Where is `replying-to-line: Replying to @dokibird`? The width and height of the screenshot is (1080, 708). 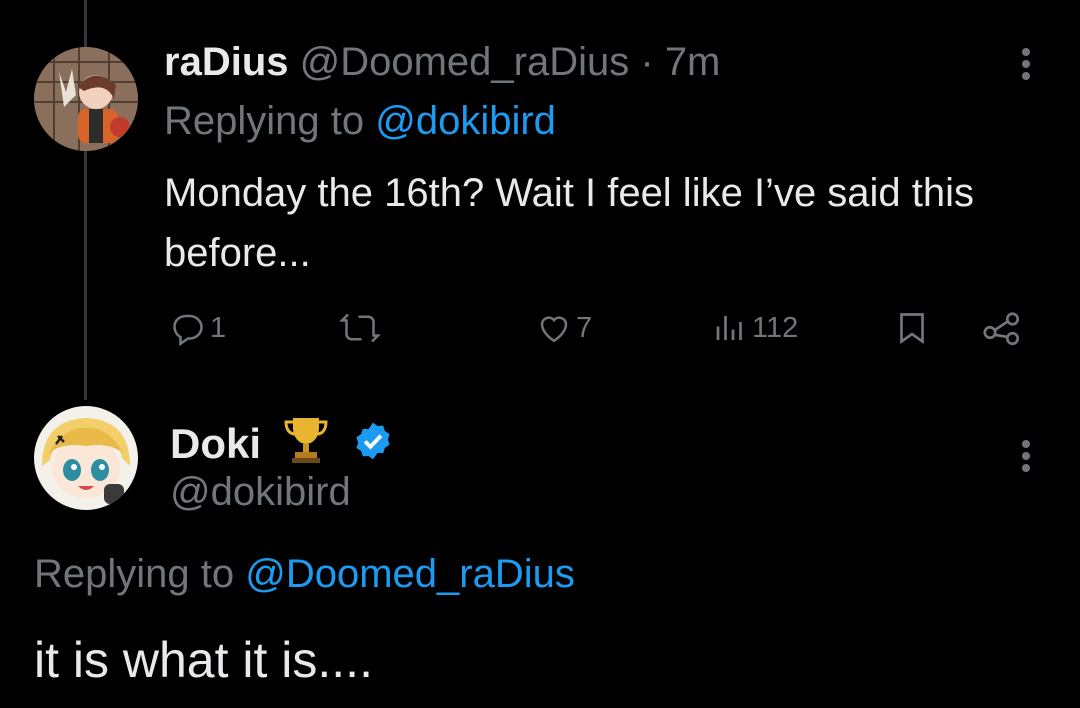 replying-to-line: Replying to @dokibird is located at coordinates (360, 121).